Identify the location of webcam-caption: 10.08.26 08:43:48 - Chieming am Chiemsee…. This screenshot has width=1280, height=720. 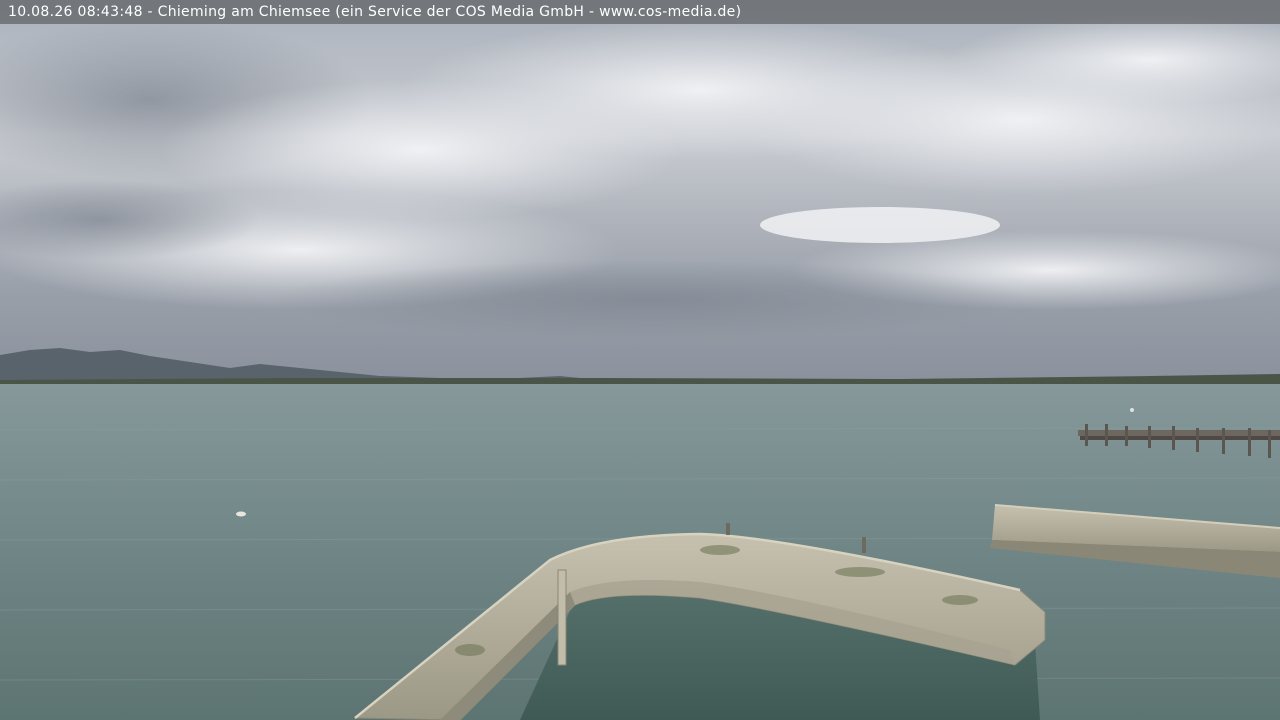
(640, 12).